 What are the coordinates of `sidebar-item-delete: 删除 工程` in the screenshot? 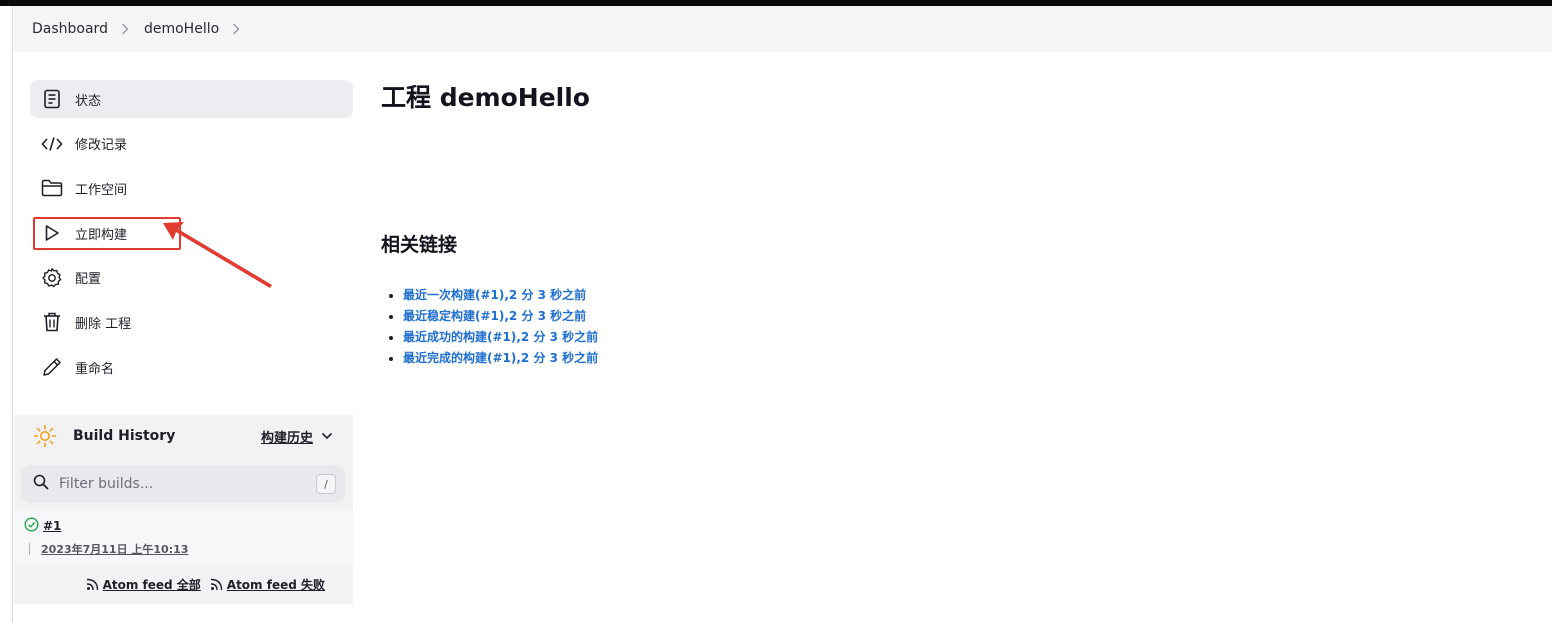 It's located at (191, 322).